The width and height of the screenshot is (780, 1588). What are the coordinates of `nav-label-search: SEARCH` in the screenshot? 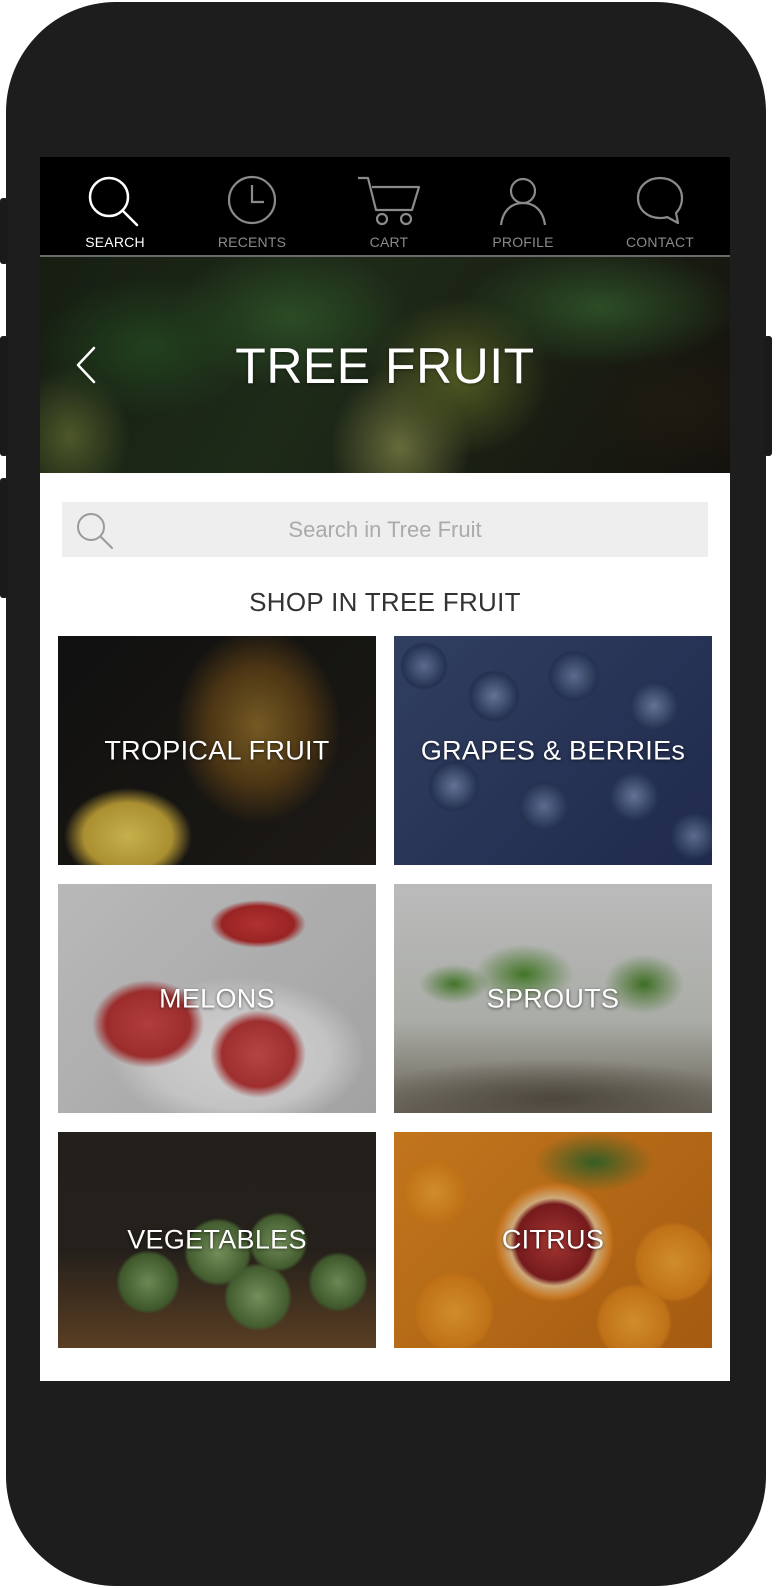 It's located at (115, 242).